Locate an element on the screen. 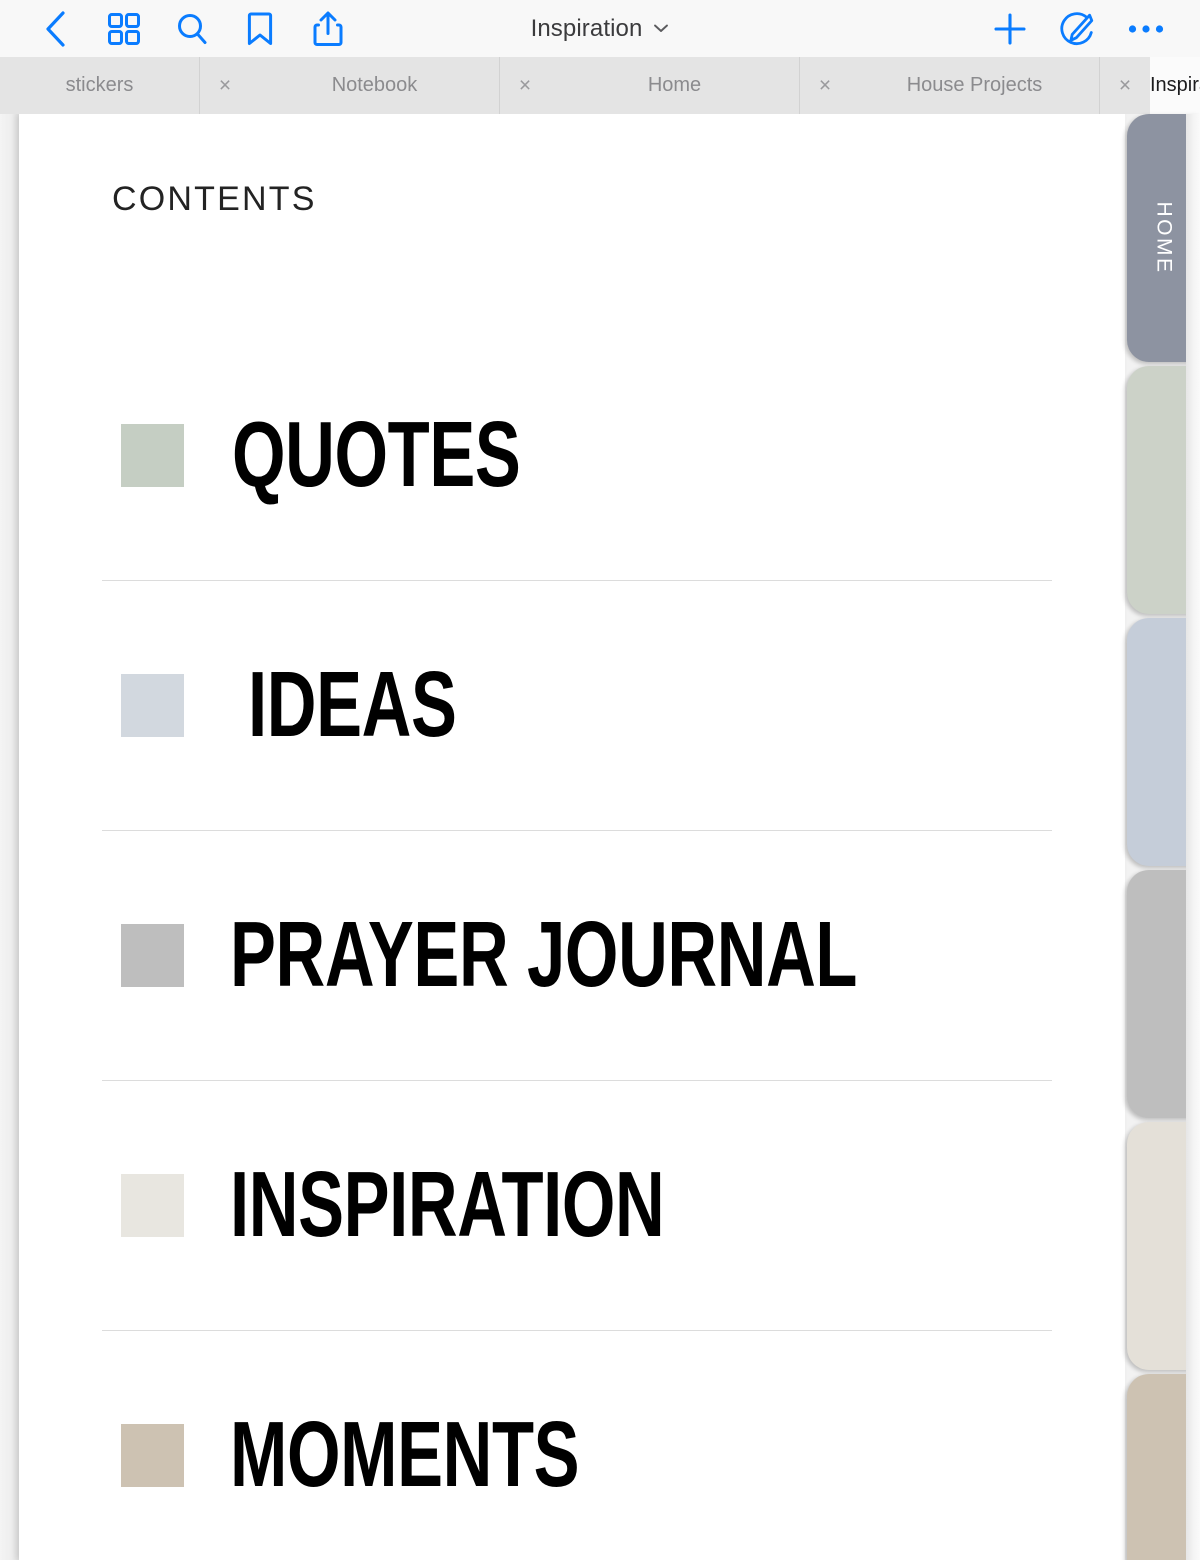 The width and height of the screenshot is (1200, 1560). page-left-gutter is located at coordinates (9, 837).